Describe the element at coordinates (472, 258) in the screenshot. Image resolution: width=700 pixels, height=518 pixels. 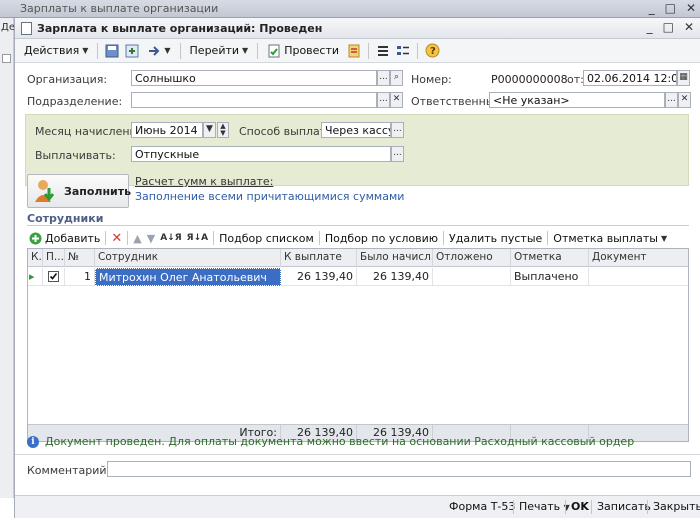
I see `column-header: Отложено` at that location.